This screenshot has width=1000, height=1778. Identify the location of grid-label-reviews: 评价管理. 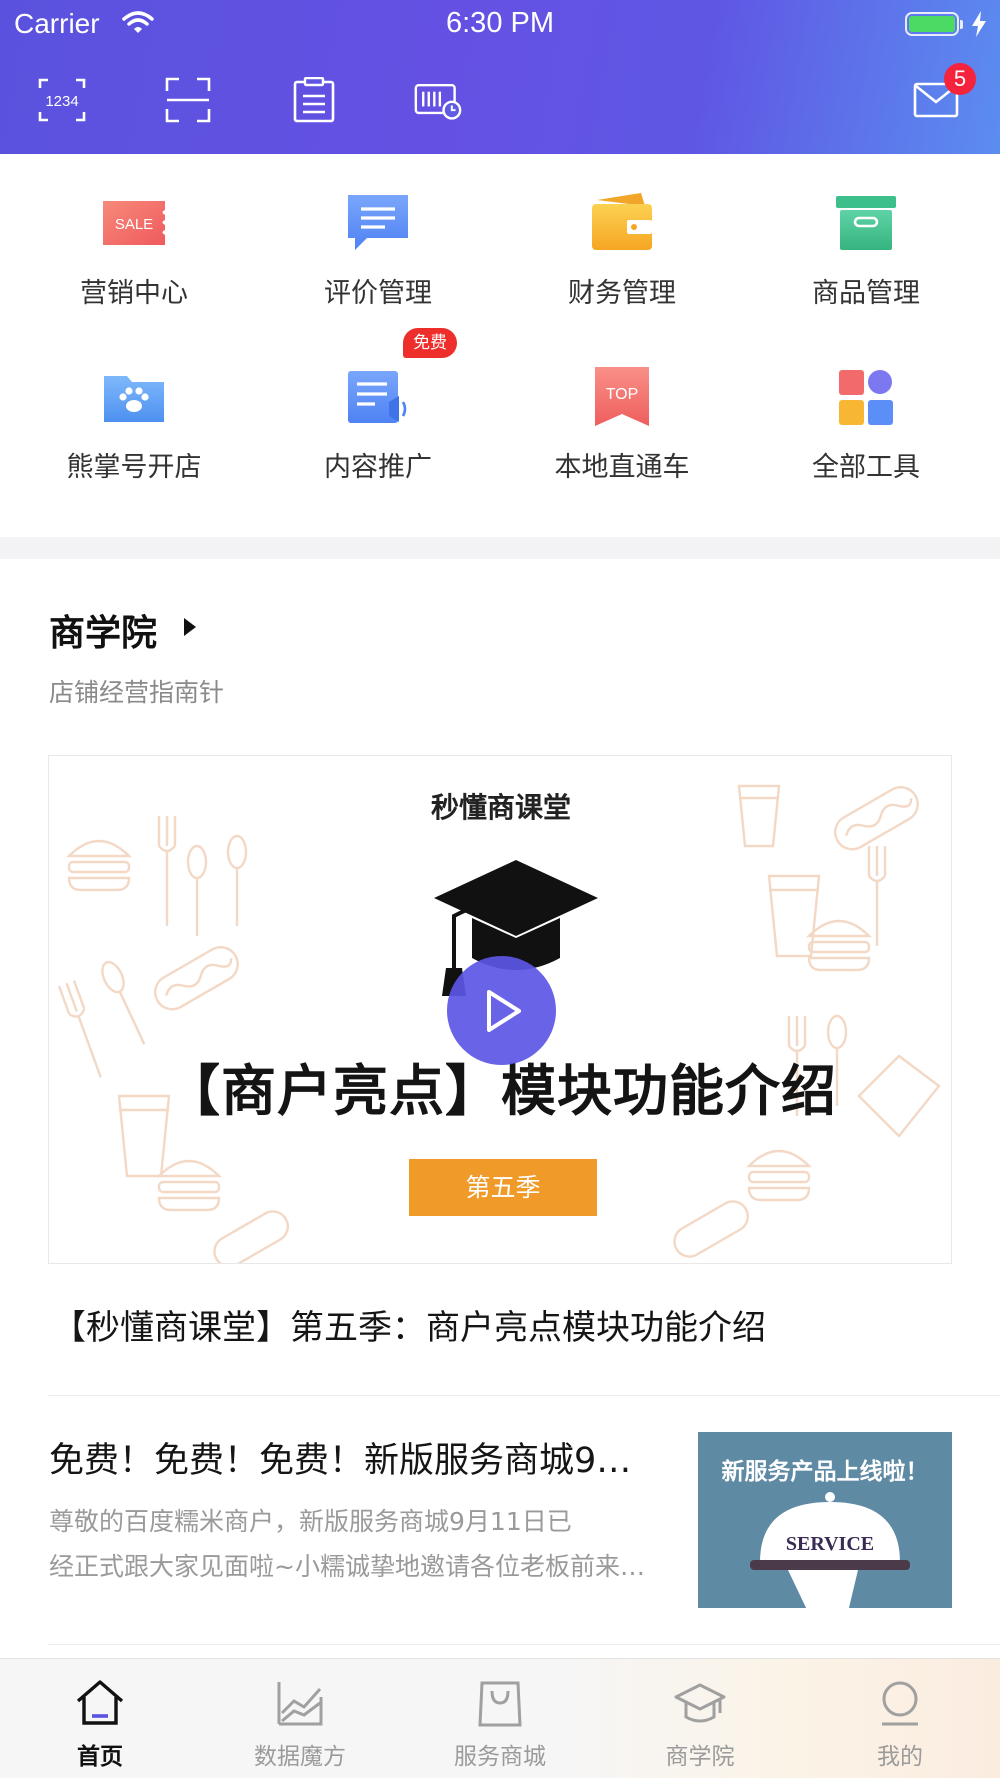
(378, 293).